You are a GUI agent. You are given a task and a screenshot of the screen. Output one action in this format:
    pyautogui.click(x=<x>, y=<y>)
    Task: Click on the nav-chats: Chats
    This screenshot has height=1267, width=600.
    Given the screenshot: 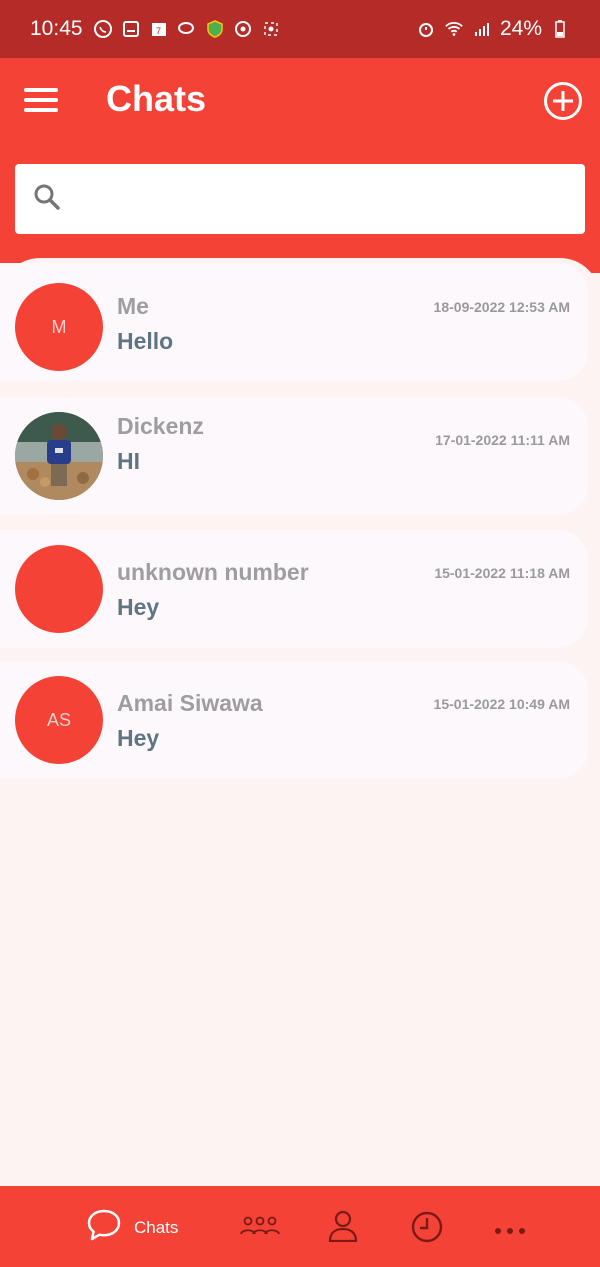 What is the action you would take?
    pyautogui.click(x=132, y=1227)
    